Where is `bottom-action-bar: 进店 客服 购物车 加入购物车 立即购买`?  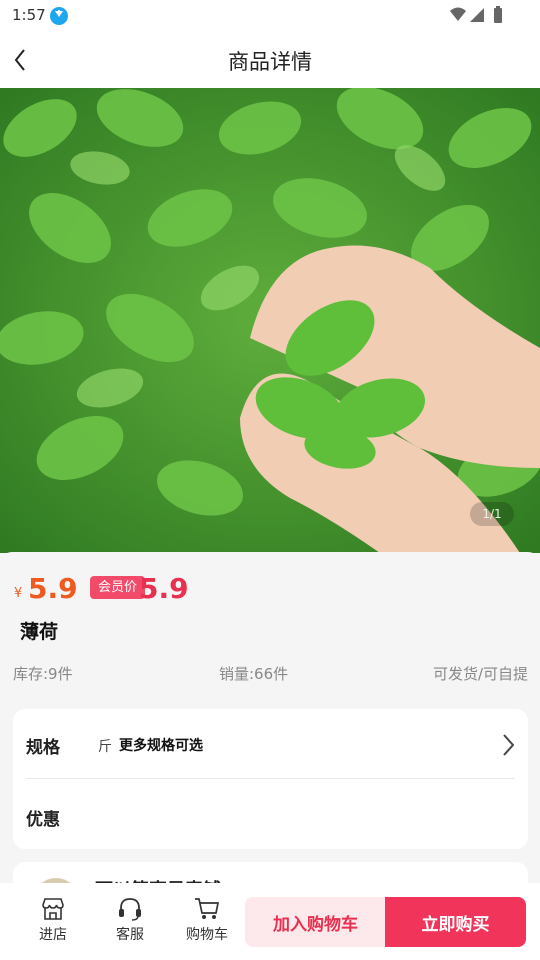 bottom-action-bar: 进店 客服 购物车 加入购物车 立即购买 is located at coordinates (270, 921).